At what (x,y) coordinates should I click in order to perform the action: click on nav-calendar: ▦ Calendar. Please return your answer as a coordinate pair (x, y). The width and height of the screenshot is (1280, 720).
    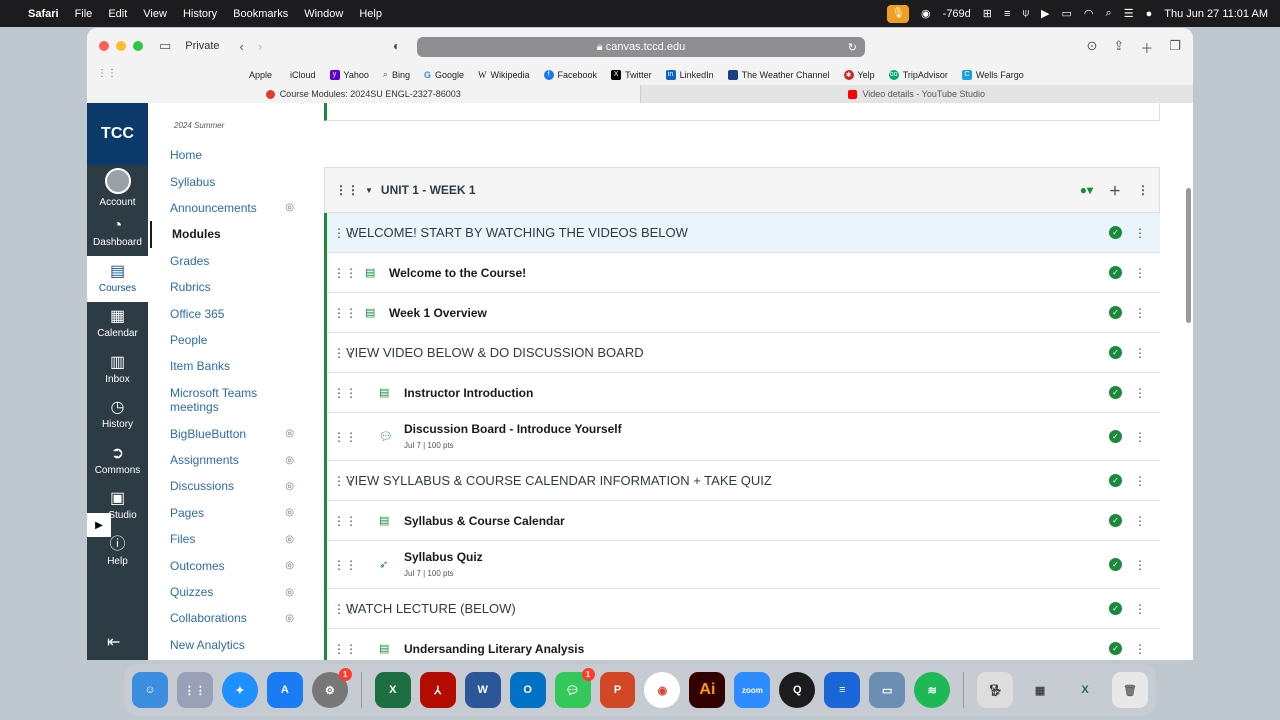
    Looking at the image, I should click on (117, 325).